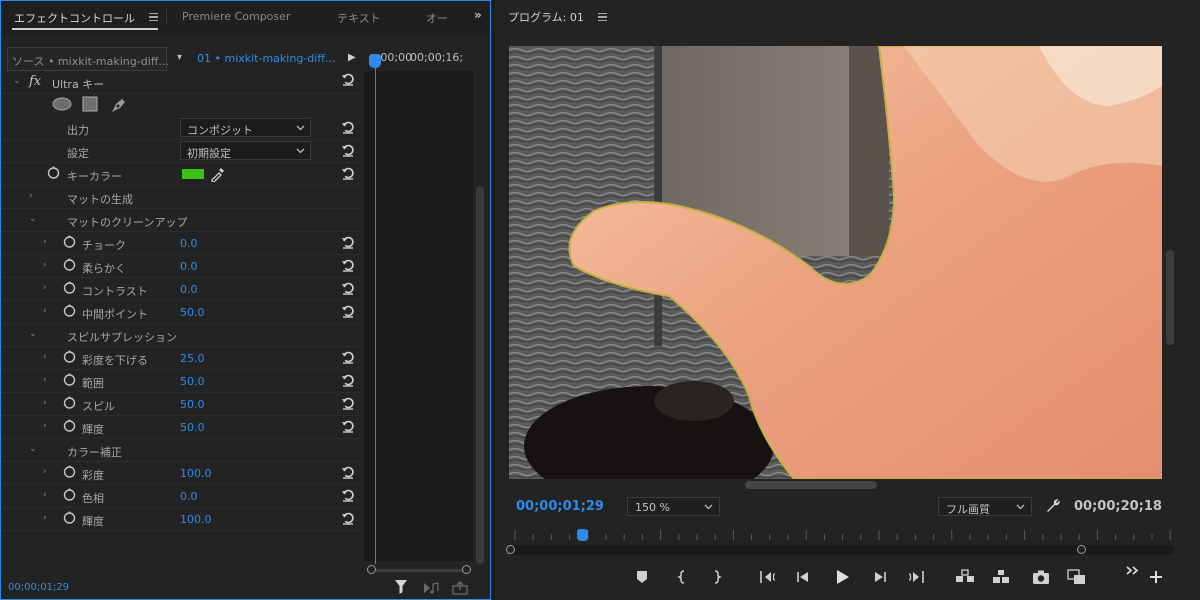 This screenshot has height=600, width=1200. Describe the element at coordinates (236, 16) in the screenshot. I see `tab-premiere-composer: Premiere Composer` at that location.